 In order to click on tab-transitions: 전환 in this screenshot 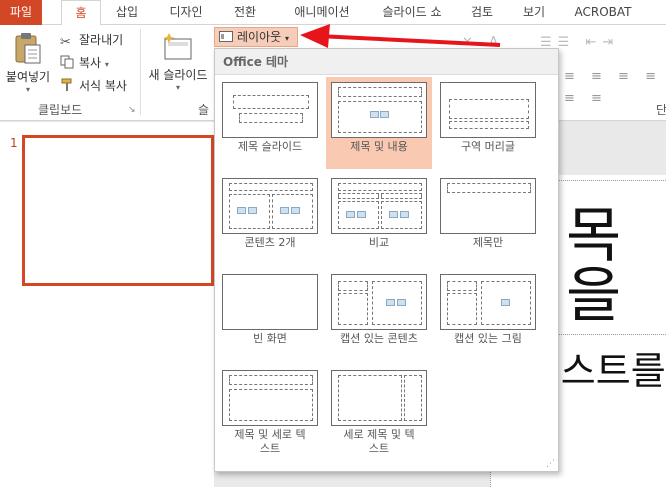, I will do `click(245, 12)`.